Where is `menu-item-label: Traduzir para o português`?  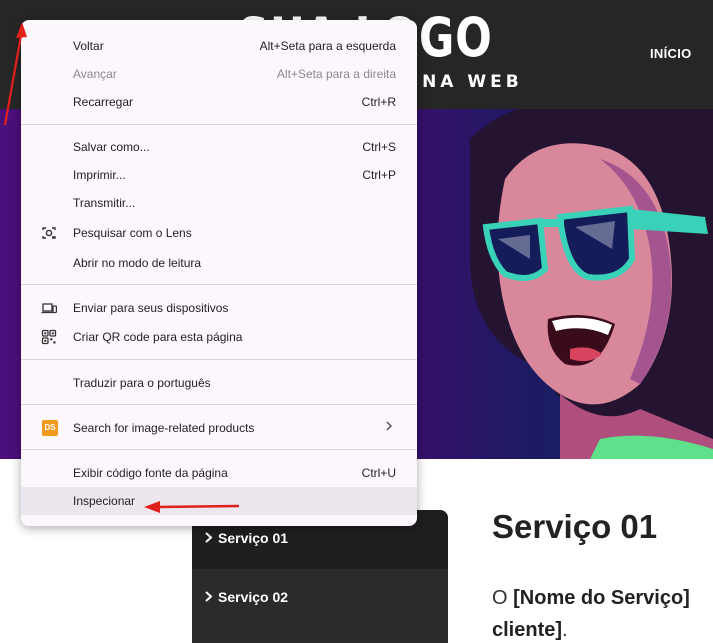
menu-item-label: Traduzir para o português is located at coordinates (142, 383).